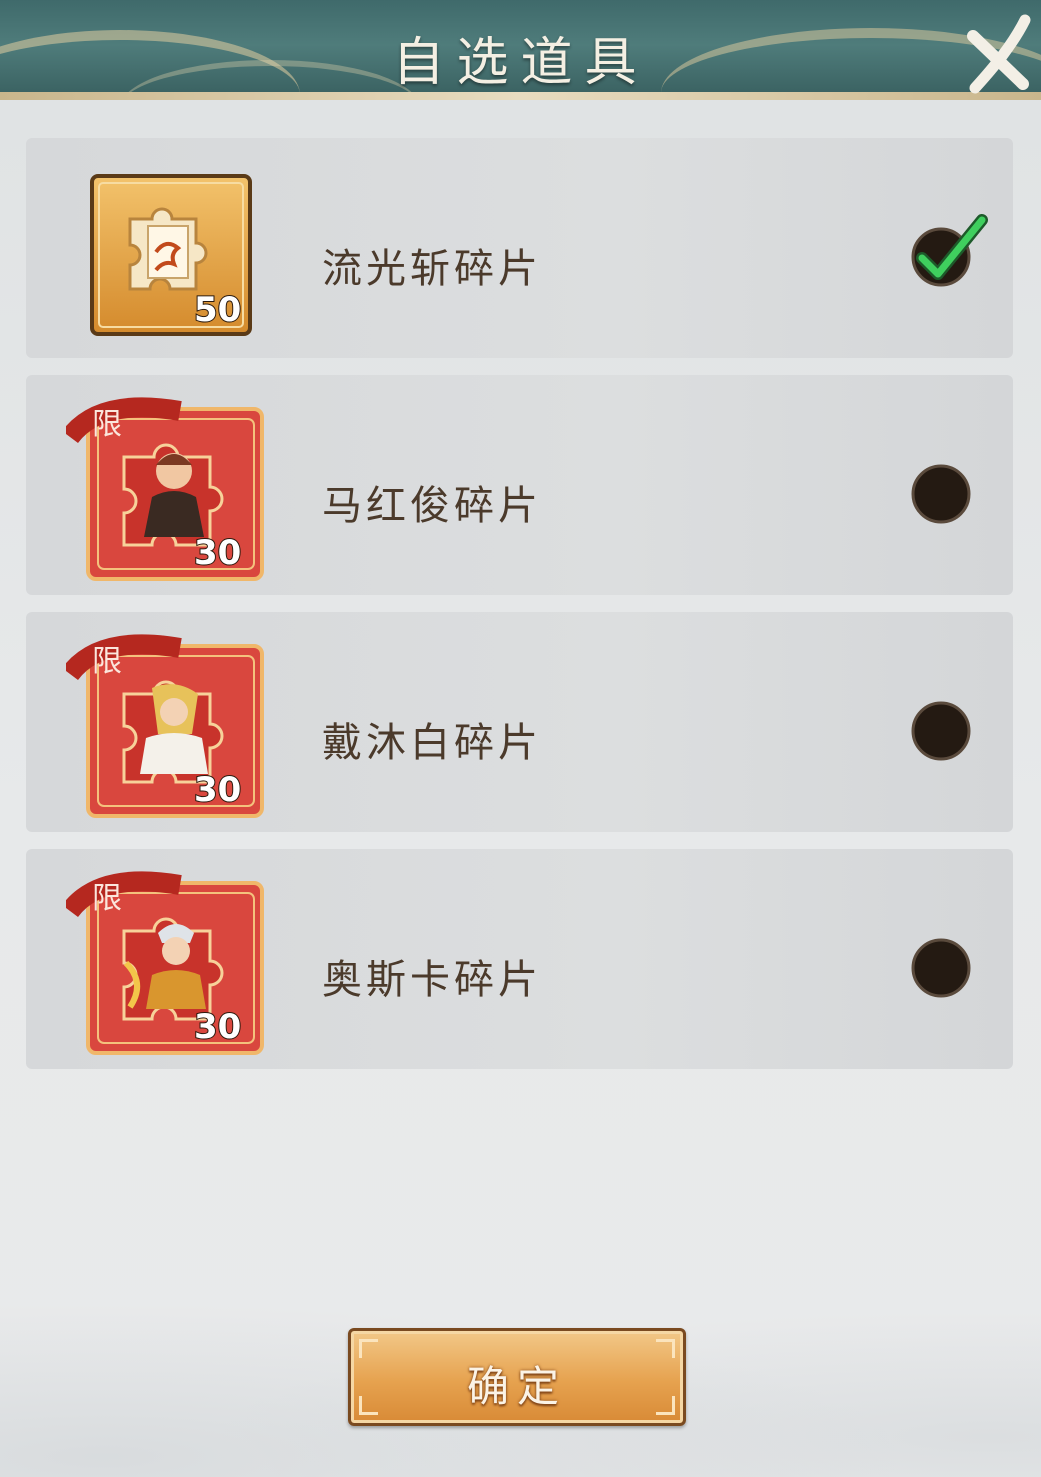 This screenshot has height=1477, width=1041. I want to click on list-item: 限 30 奥斯卡碎片, so click(519, 959).